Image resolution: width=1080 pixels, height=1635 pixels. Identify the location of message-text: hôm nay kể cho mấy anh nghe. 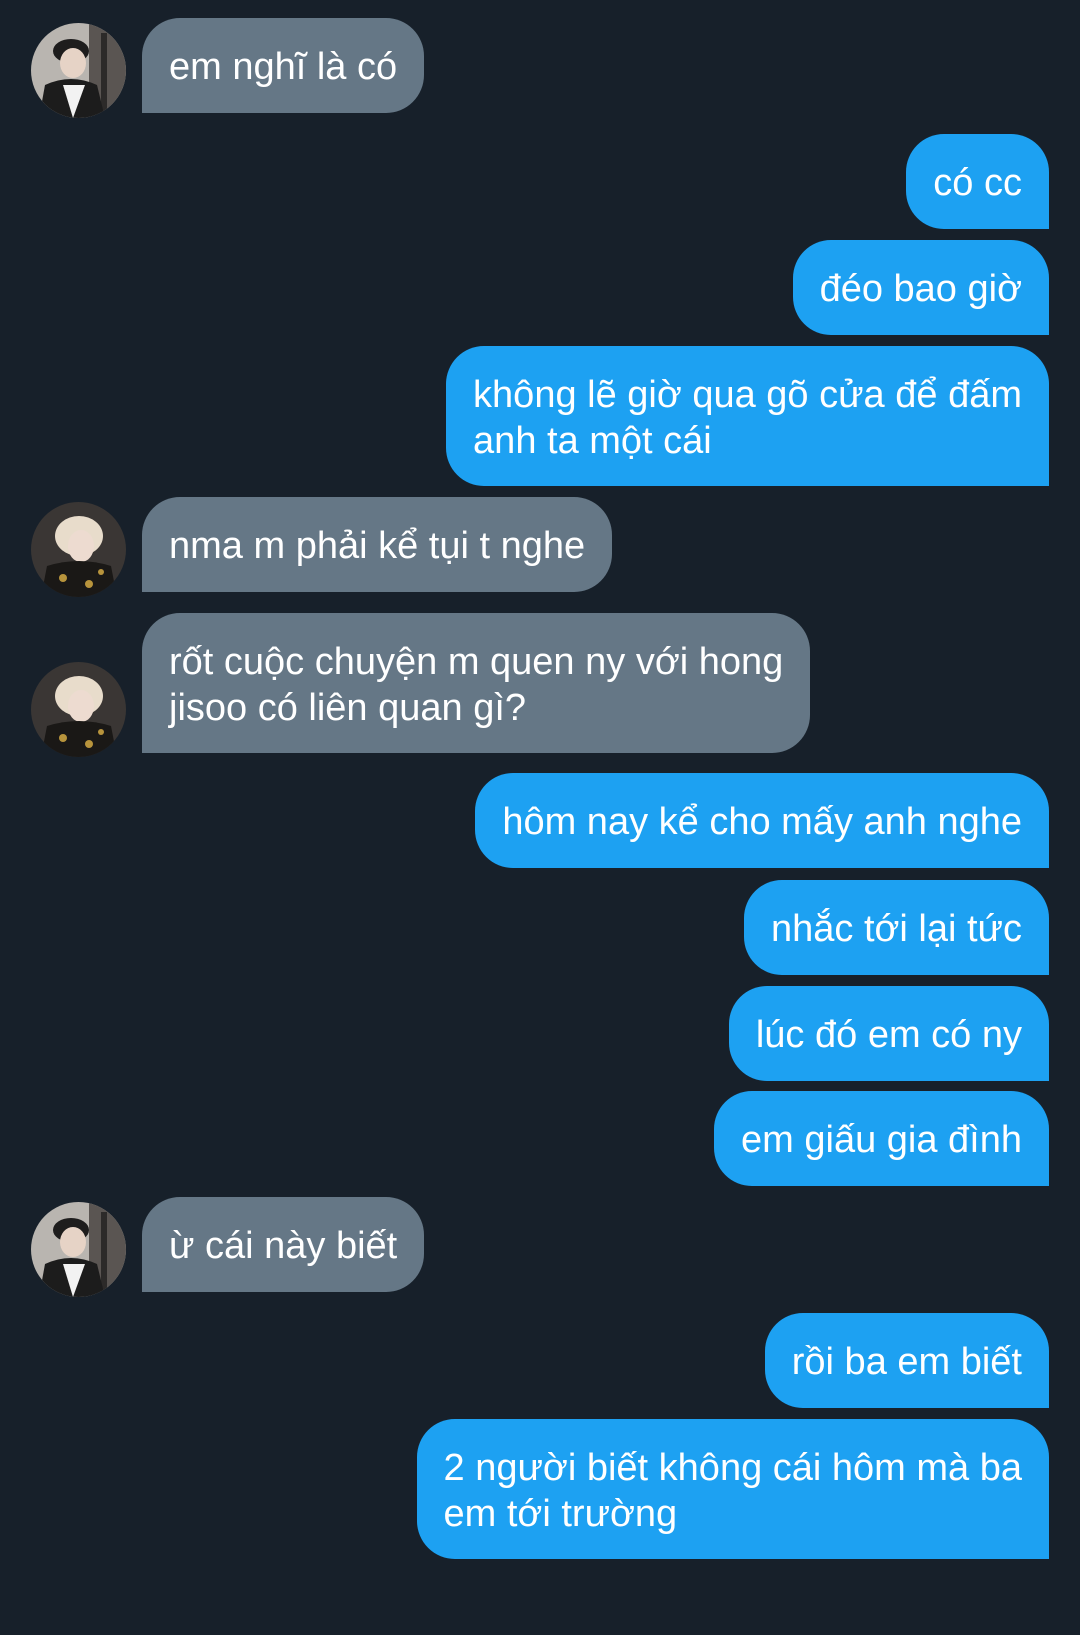
(762, 822).